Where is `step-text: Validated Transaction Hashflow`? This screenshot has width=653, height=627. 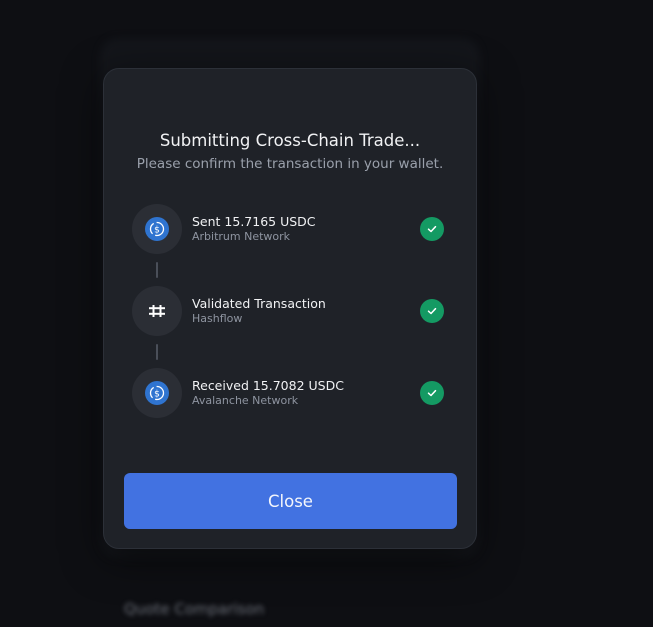 step-text: Validated Transaction Hashflow is located at coordinates (259, 311).